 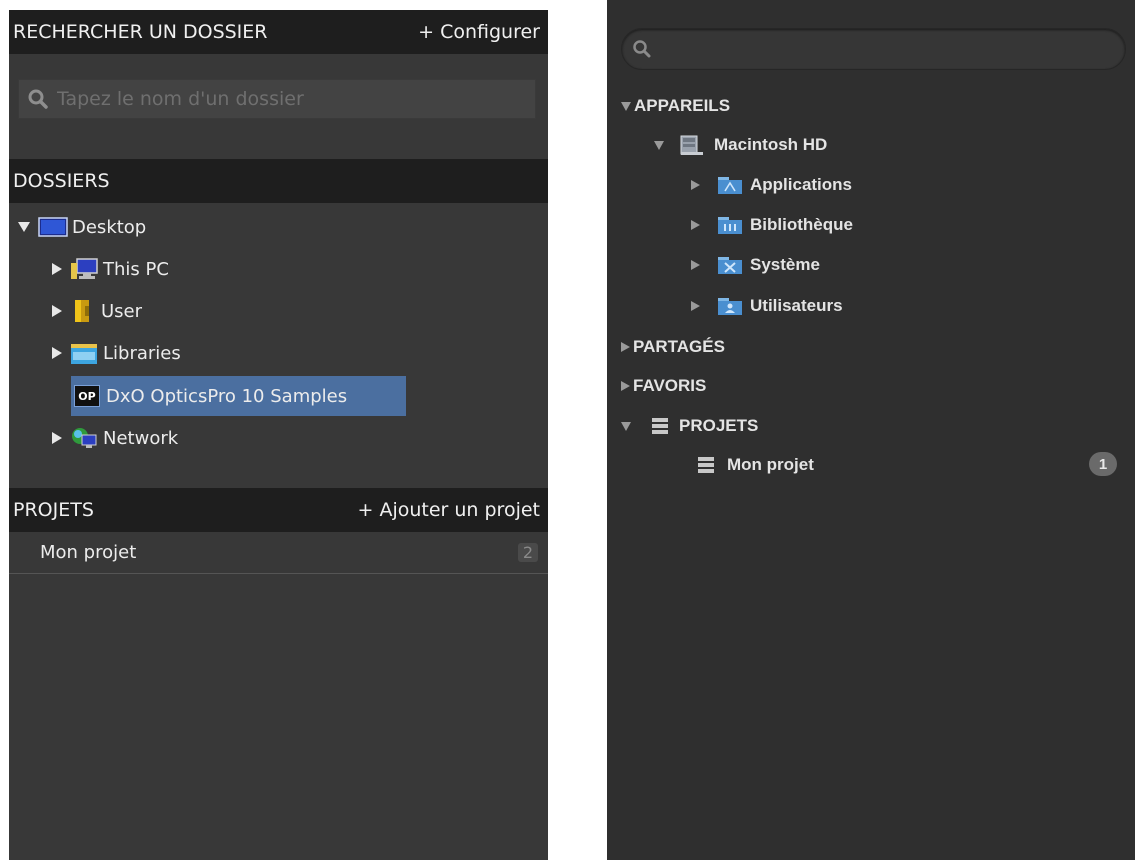 I want to click on folders-title: DOSSIERS, so click(x=61, y=181).